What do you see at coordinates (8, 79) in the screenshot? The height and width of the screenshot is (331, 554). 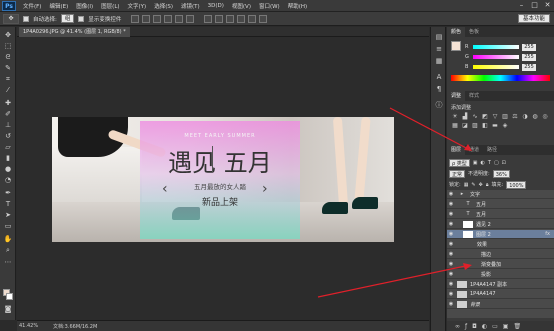 I see `crop-tool-icon: ⌗` at bounding box center [8, 79].